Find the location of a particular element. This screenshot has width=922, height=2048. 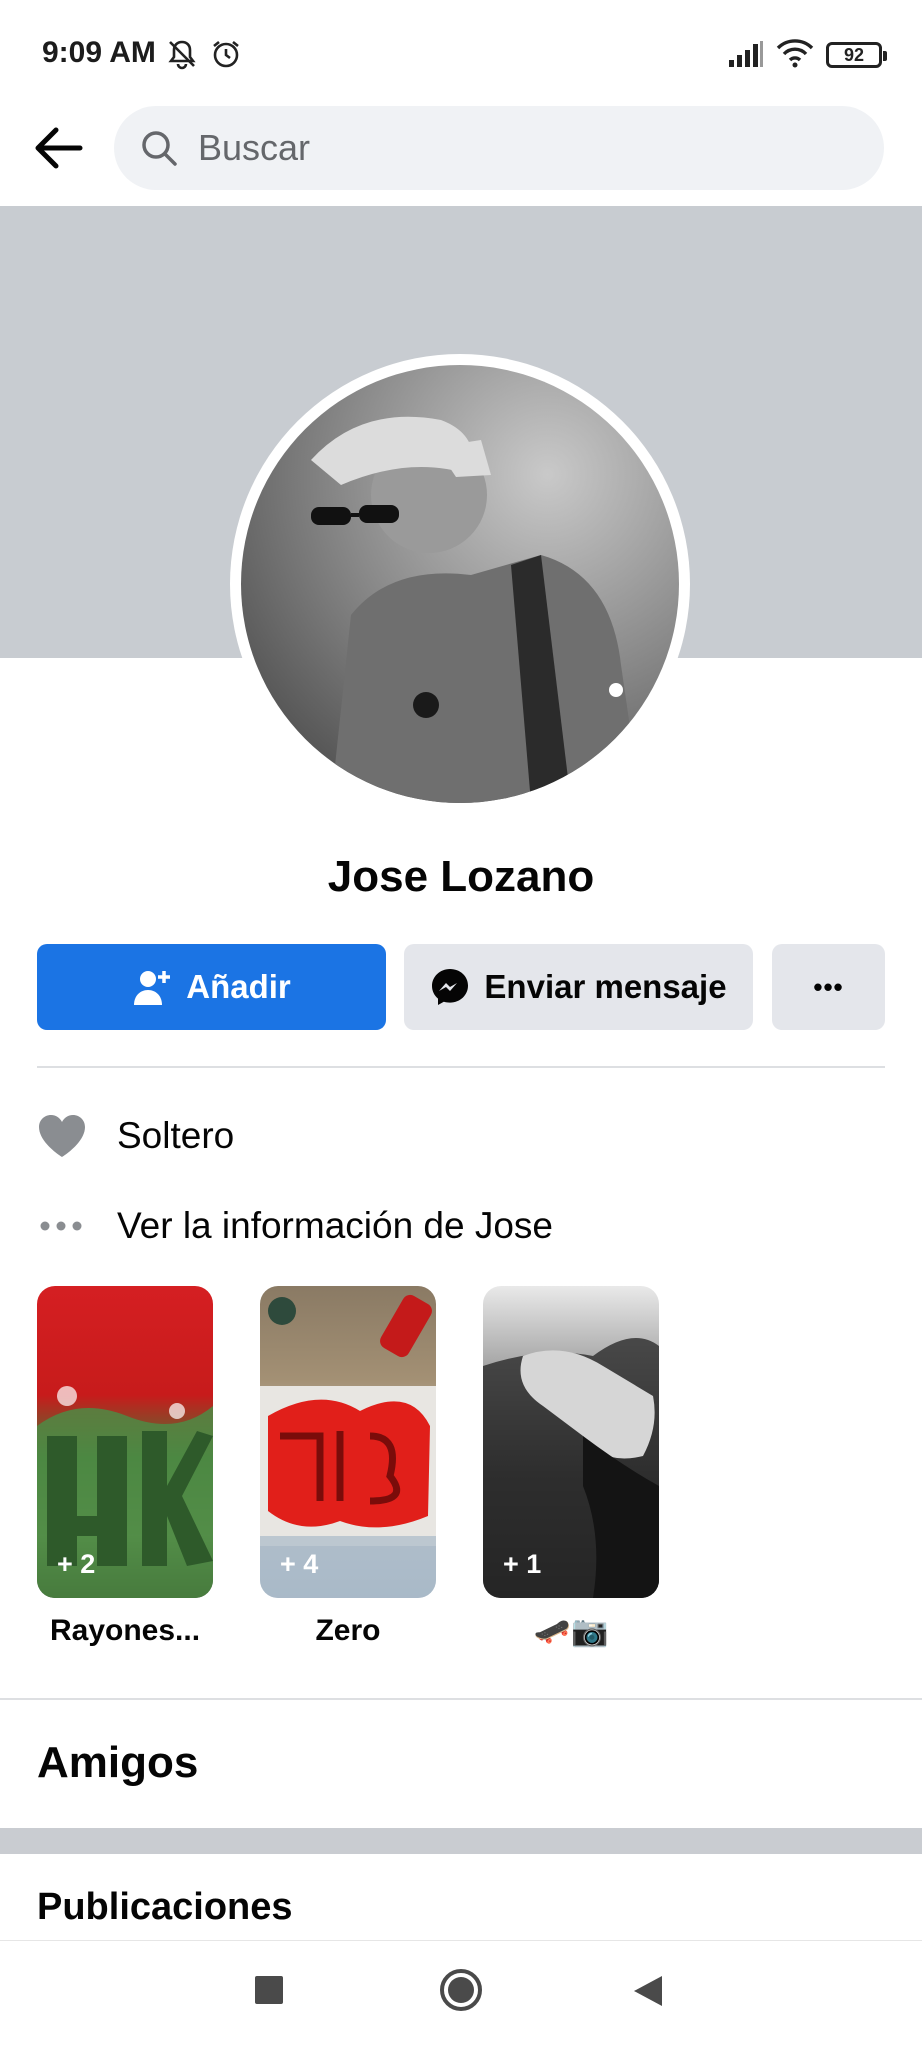

profile-photo-illustration is located at coordinates (476, 609).